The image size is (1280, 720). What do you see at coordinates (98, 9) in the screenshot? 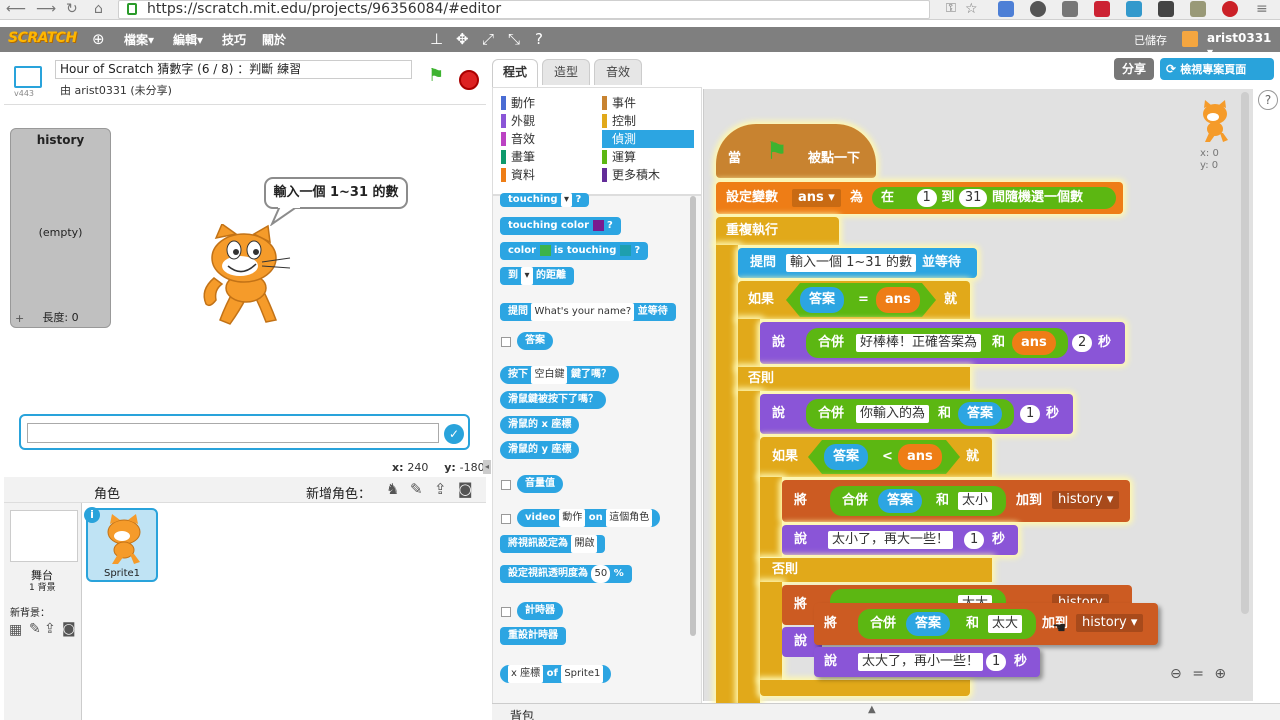
I see `home-icon: ⌂` at bounding box center [98, 9].